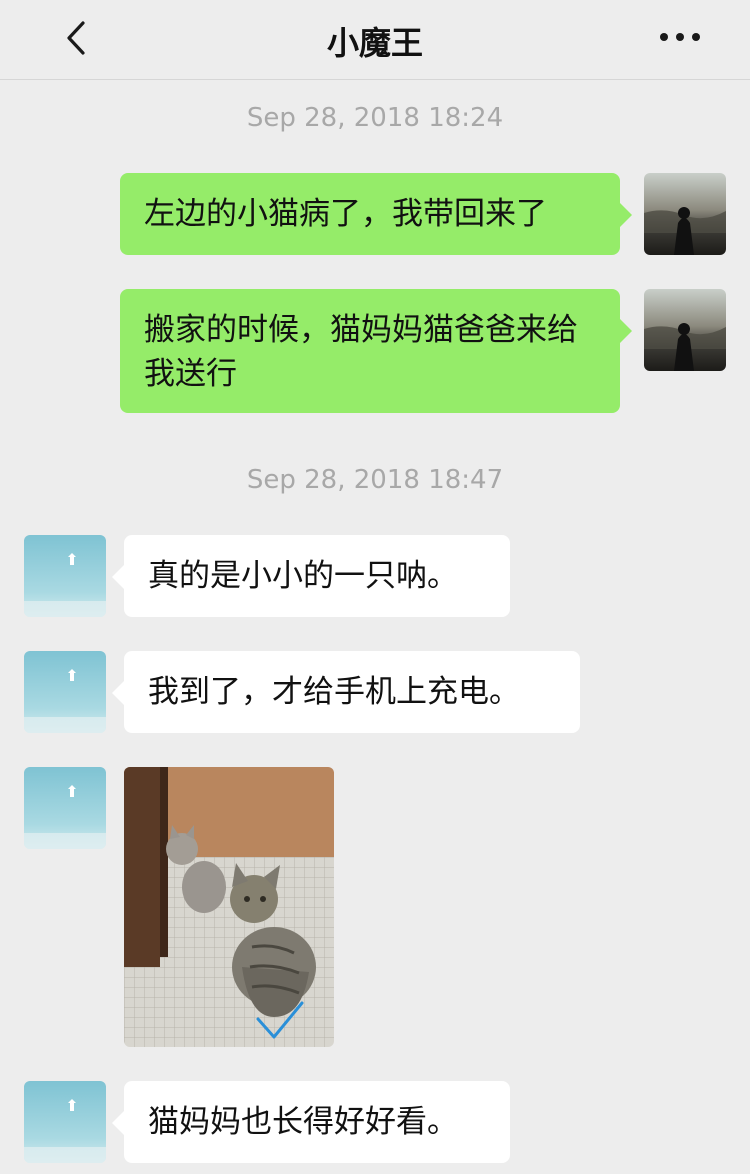 This screenshot has height=1174, width=750. Describe the element at coordinates (311, 576) in the screenshot. I see `message-bubble-other: 真的是小小的一只呐。` at that location.